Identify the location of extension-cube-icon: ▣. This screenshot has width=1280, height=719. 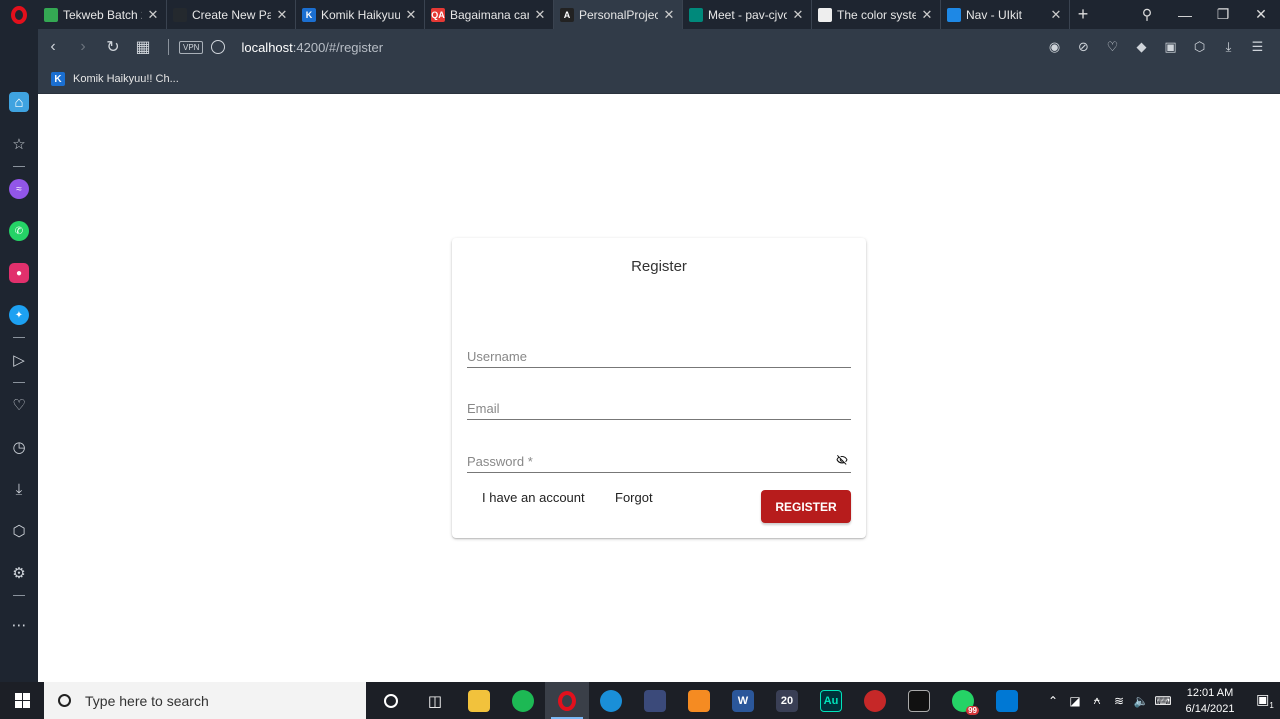
(1170, 47).